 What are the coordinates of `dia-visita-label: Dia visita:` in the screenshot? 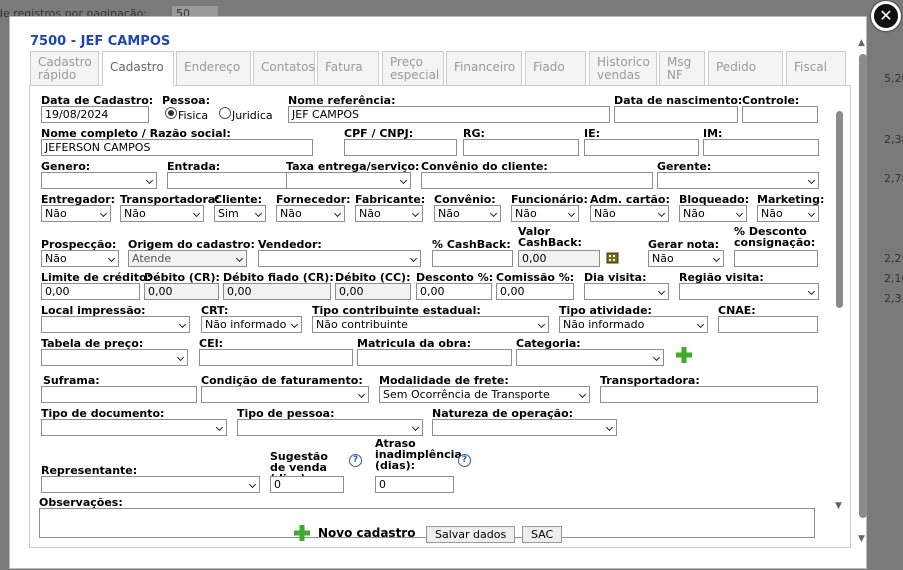 It's located at (615, 277).